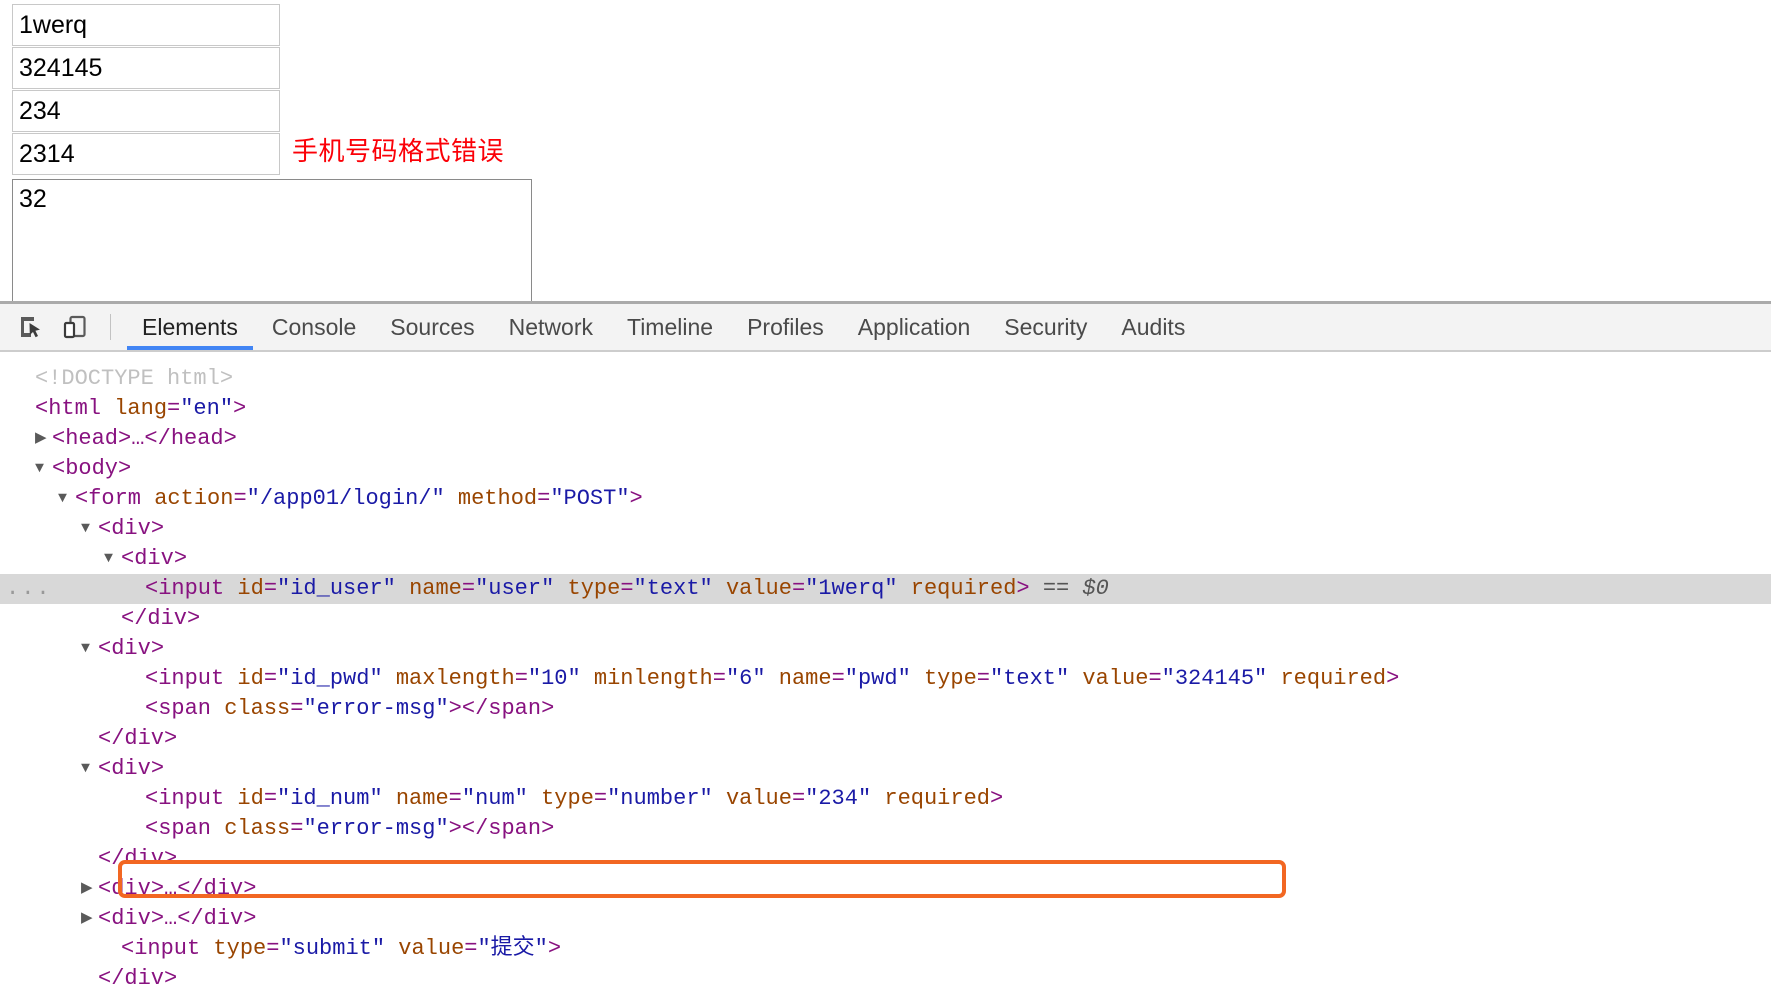  What do you see at coordinates (885, 709) in the screenshot?
I see `dom-line-span-error-1: <span class="error-msg"></span>` at bounding box center [885, 709].